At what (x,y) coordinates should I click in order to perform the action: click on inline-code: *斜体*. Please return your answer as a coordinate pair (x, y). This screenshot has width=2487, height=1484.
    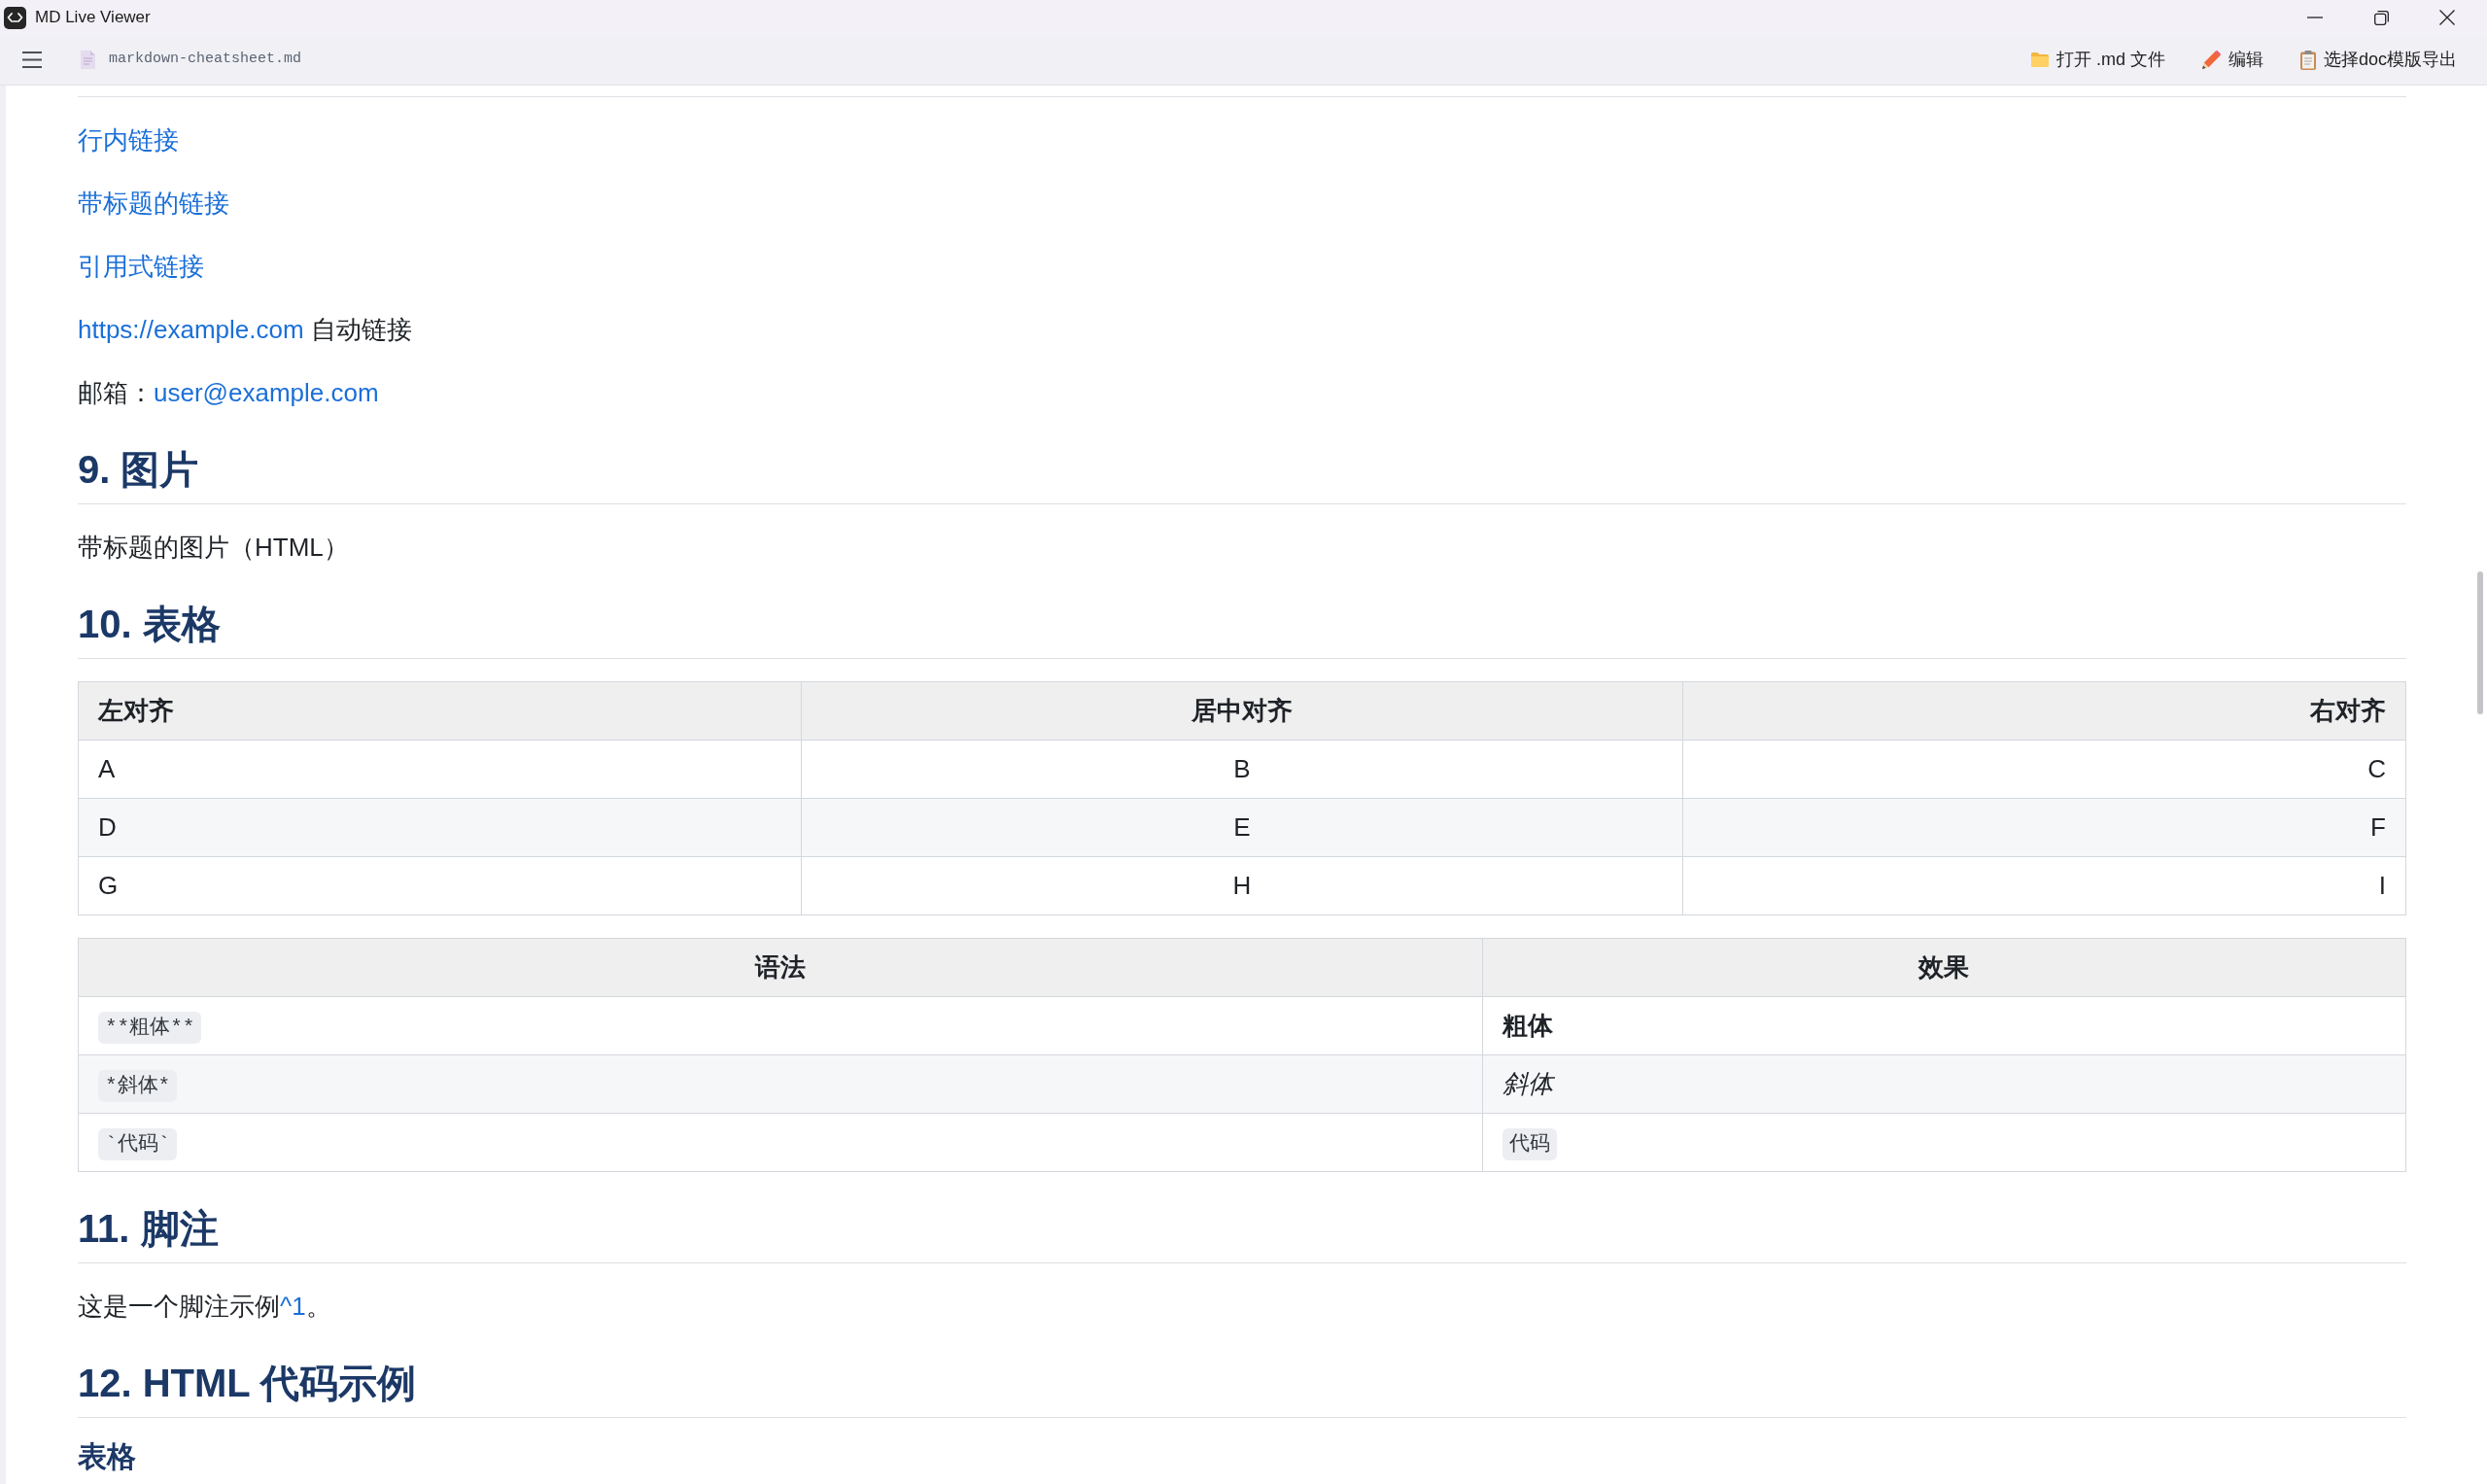
    Looking at the image, I should click on (138, 1085).